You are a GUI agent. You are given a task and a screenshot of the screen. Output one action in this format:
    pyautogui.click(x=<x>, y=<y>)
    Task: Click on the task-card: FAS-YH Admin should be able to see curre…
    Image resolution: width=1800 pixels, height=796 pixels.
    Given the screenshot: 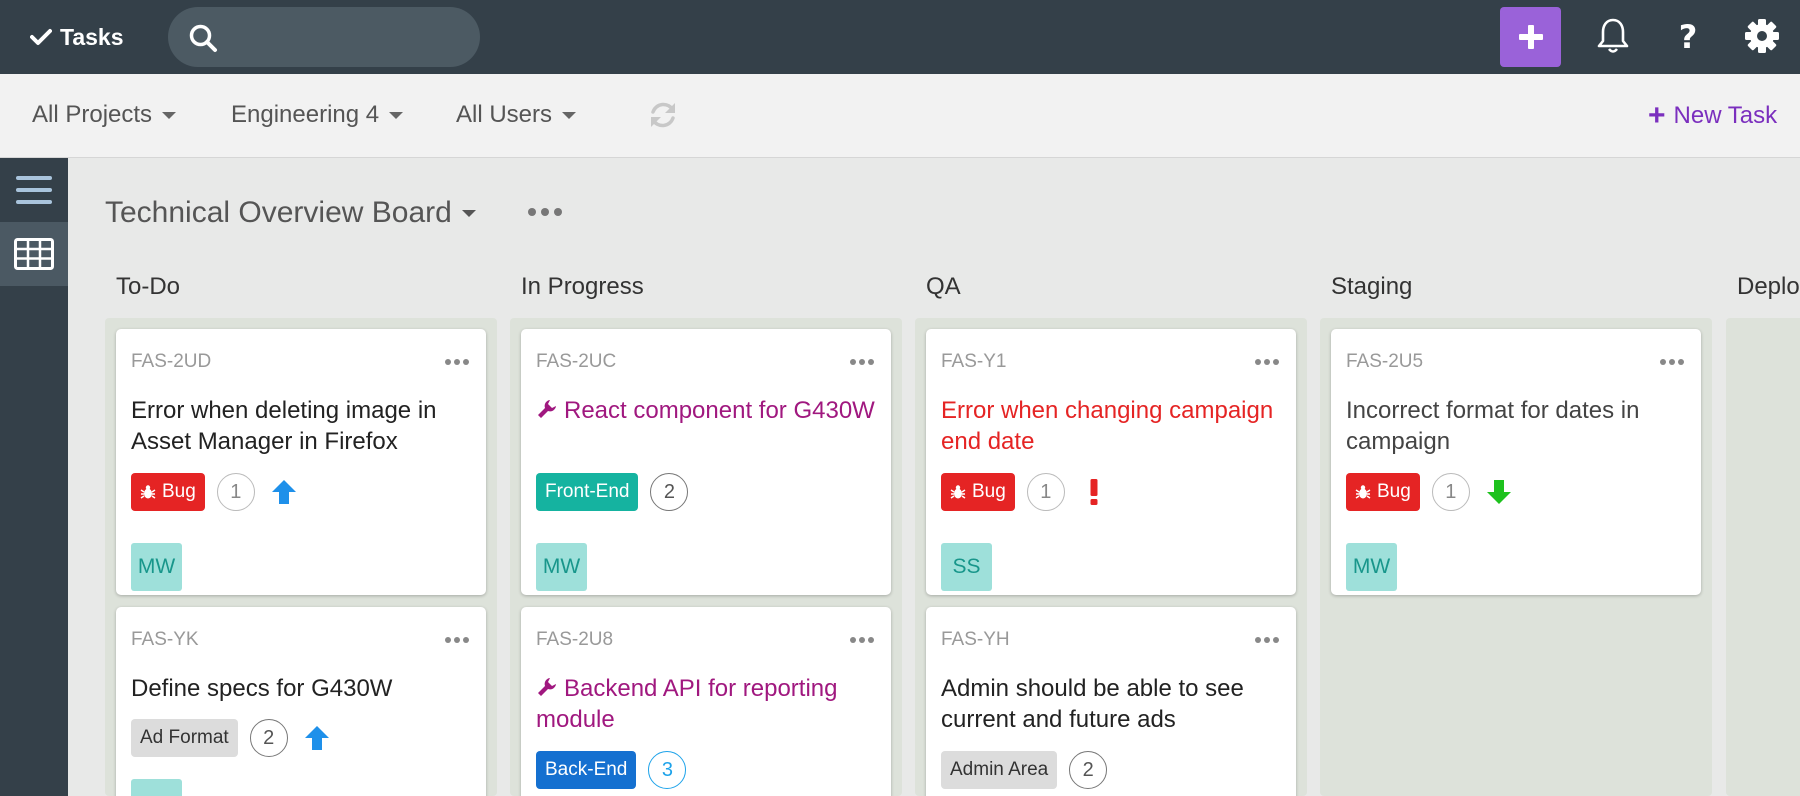 What is the action you would take?
    pyautogui.click(x=1111, y=701)
    